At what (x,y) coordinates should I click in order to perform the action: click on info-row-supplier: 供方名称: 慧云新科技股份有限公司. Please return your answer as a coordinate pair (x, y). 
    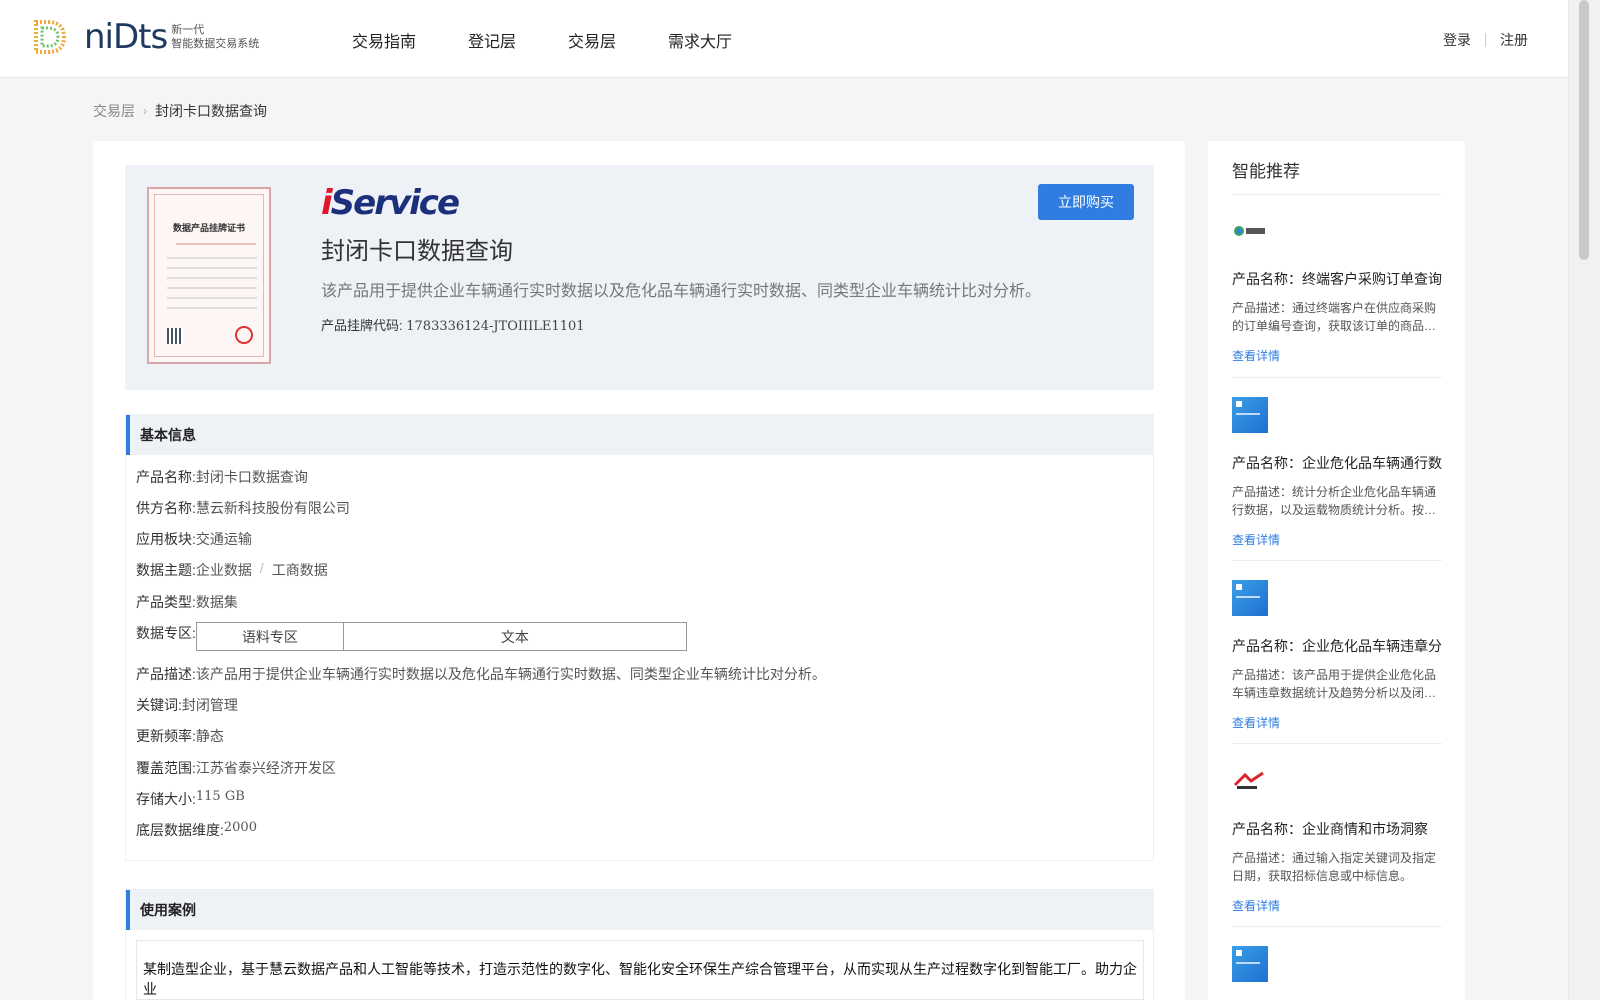
    Looking at the image, I should click on (243, 508).